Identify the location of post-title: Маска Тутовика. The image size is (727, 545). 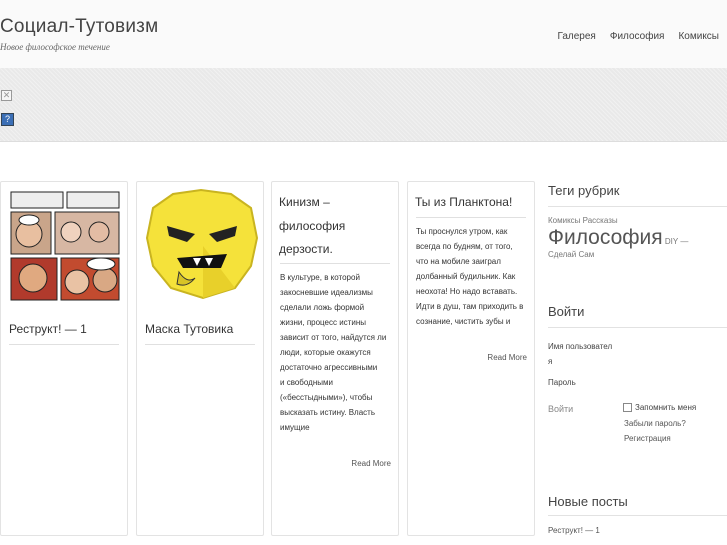
(189, 329).